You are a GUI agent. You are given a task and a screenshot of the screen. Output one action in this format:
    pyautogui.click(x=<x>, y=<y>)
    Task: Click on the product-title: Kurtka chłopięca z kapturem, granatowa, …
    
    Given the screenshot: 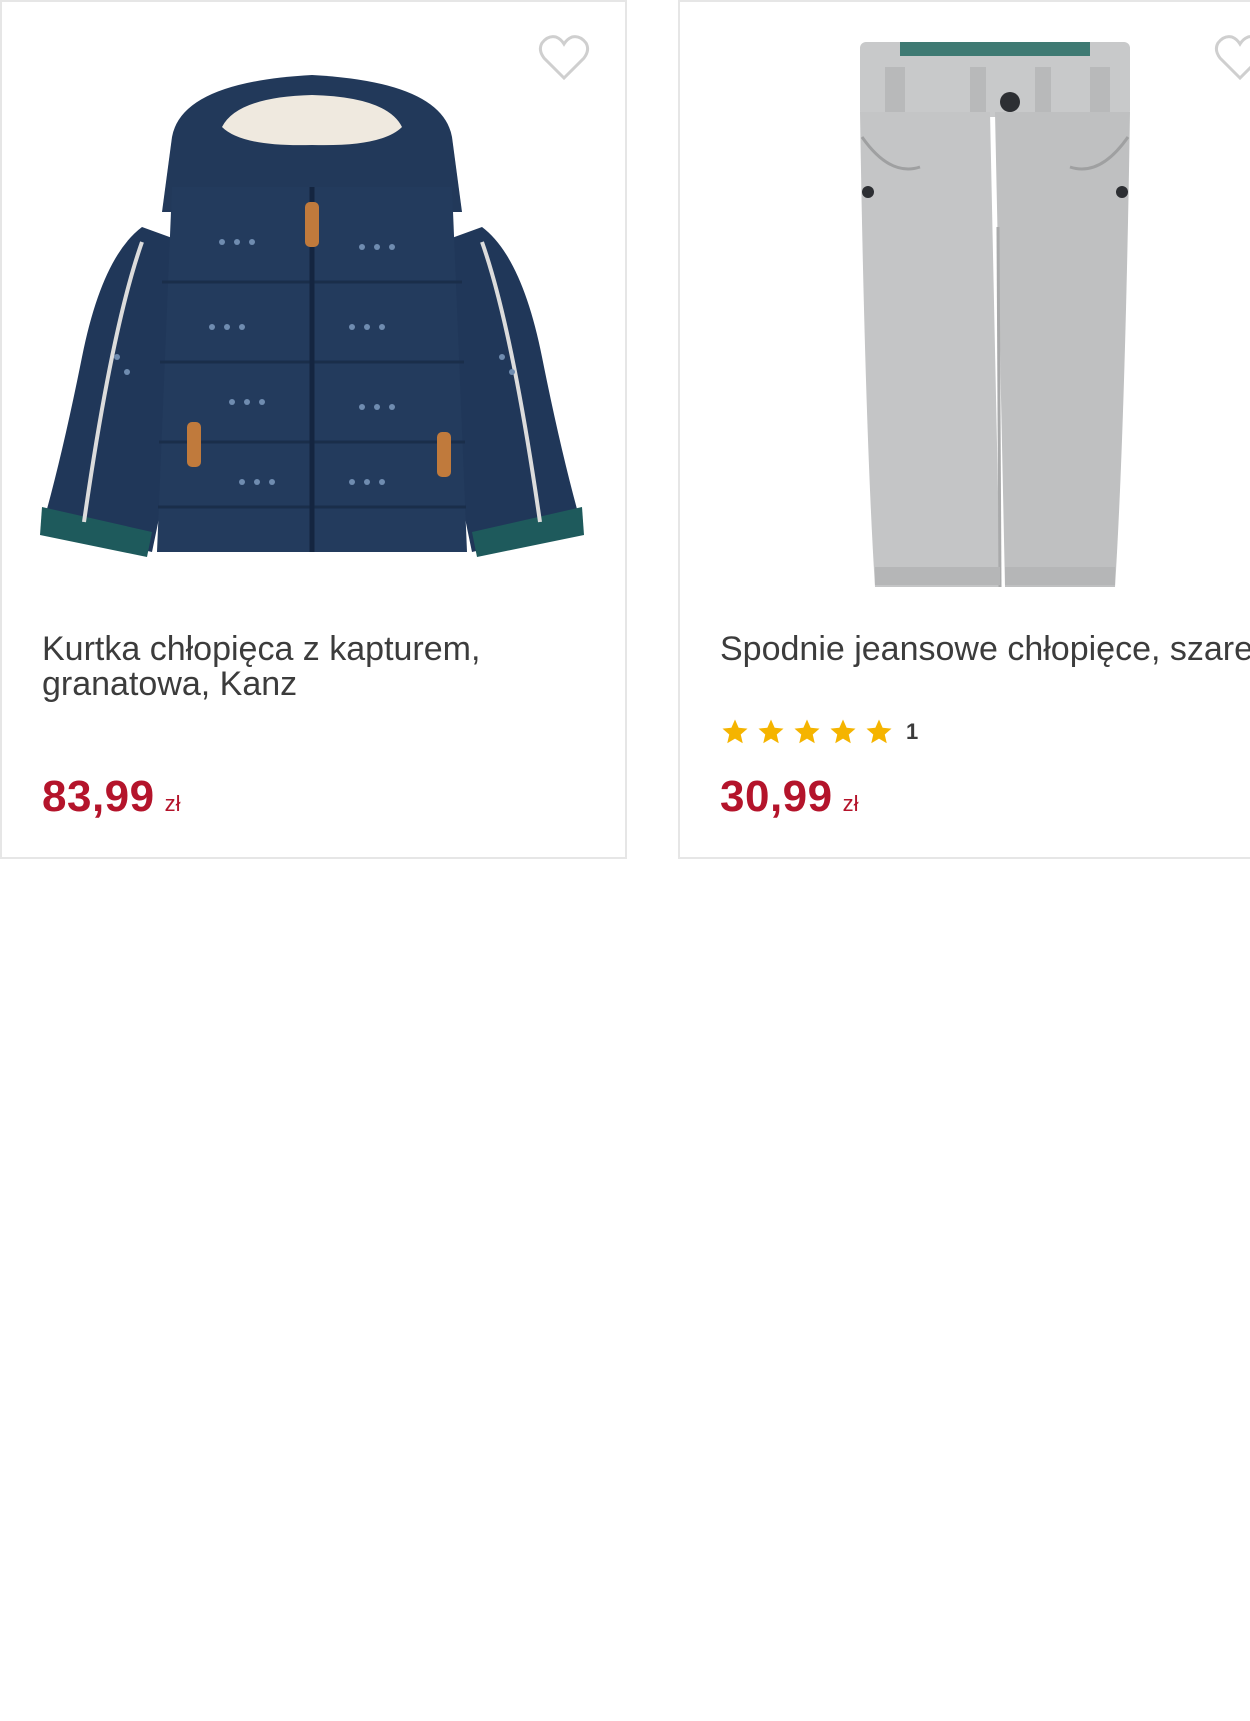 What is the action you would take?
    pyautogui.click(x=312, y=667)
    